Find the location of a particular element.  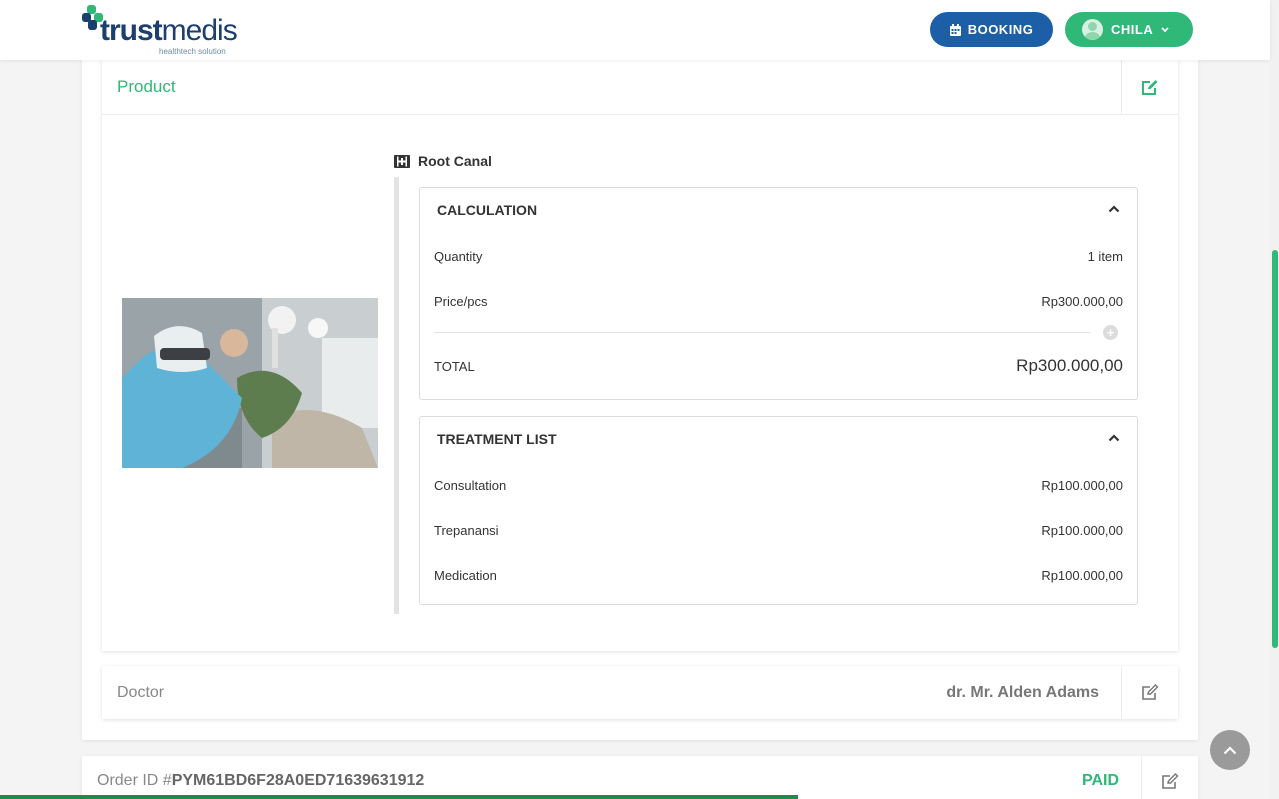

list-item: Medication Rp100.000,00 is located at coordinates (778, 575).